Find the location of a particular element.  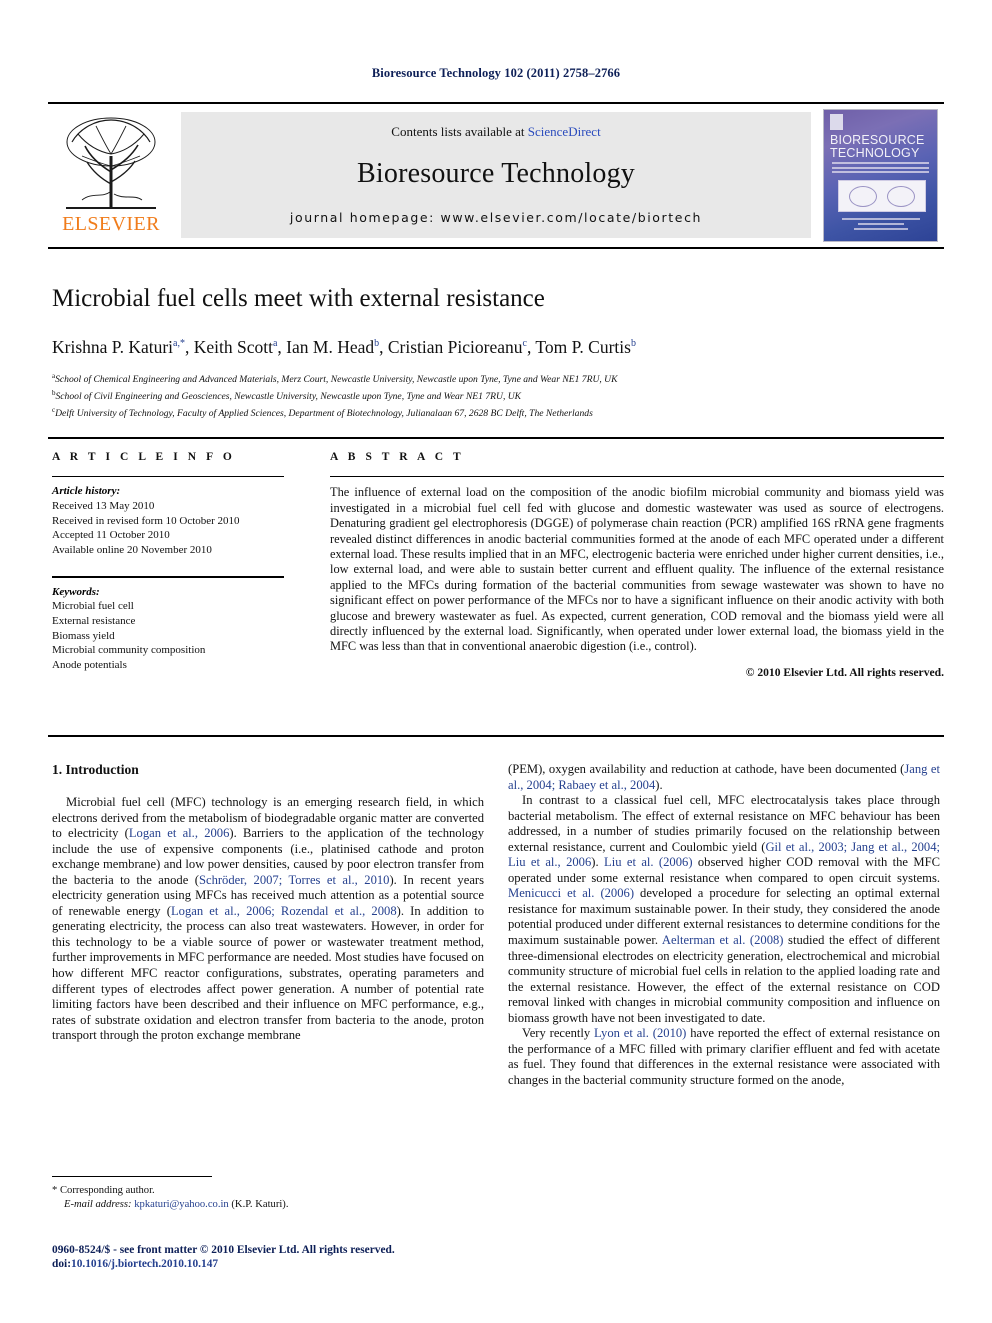

author-affil-mark: a is located at coordinates (275, 344).